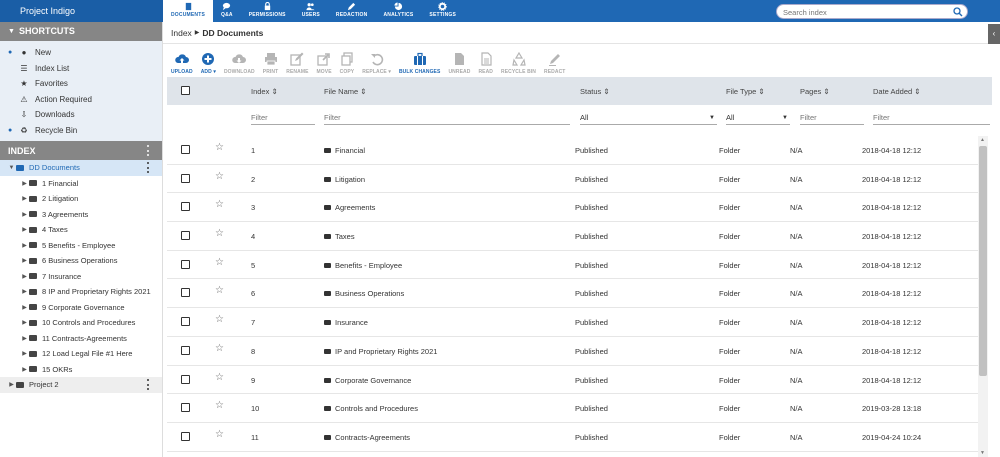 The image size is (1000, 457). Describe the element at coordinates (188, 11) in the screenshot. I see `tab-documents: DOCUMENTS` at that location.